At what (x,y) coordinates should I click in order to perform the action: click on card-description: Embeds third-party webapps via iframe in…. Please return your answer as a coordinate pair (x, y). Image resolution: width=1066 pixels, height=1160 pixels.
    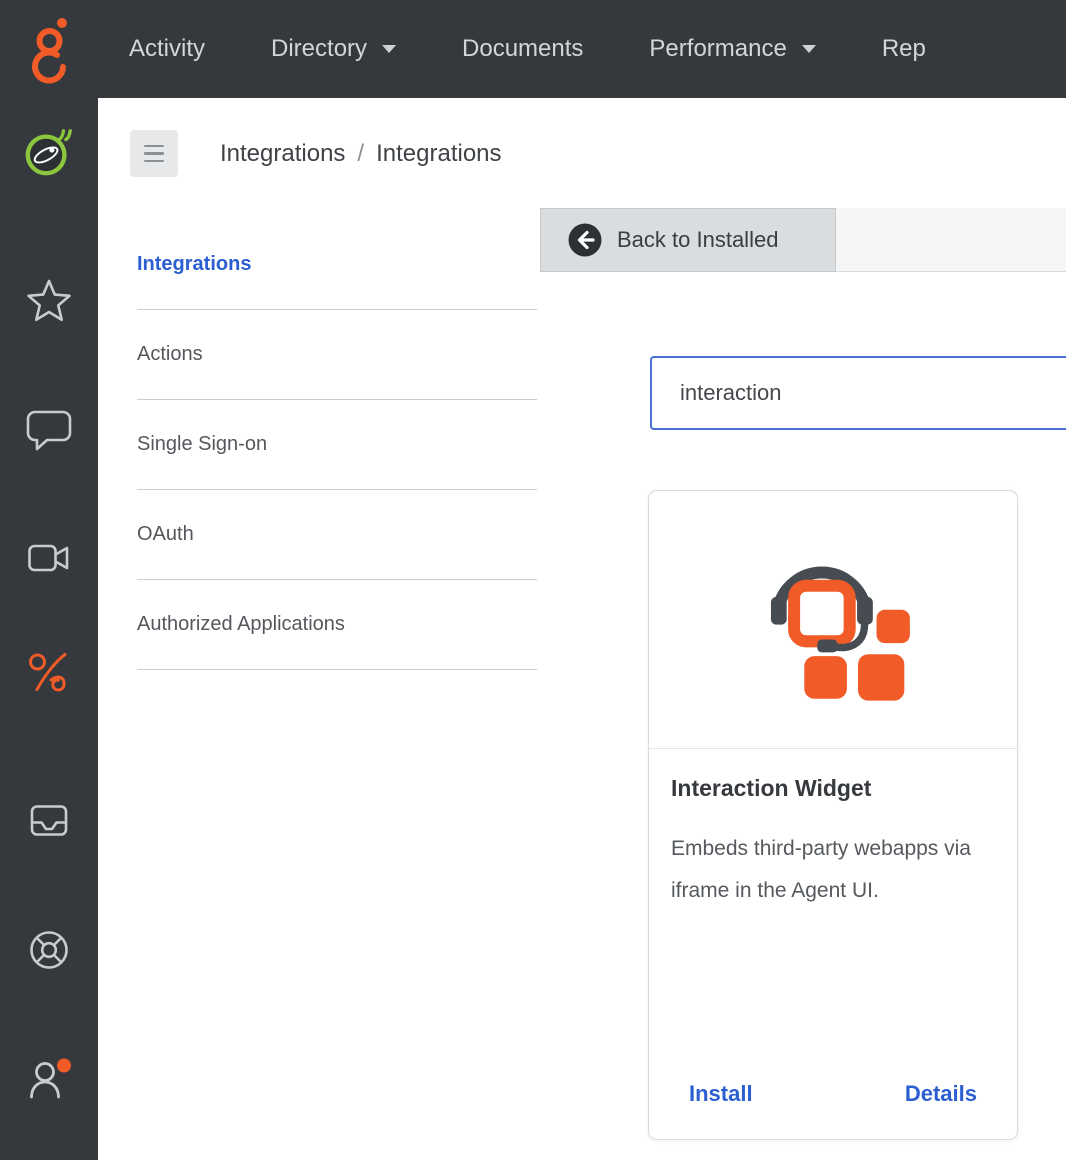
    Looking at the image, I should click on (821, 869).